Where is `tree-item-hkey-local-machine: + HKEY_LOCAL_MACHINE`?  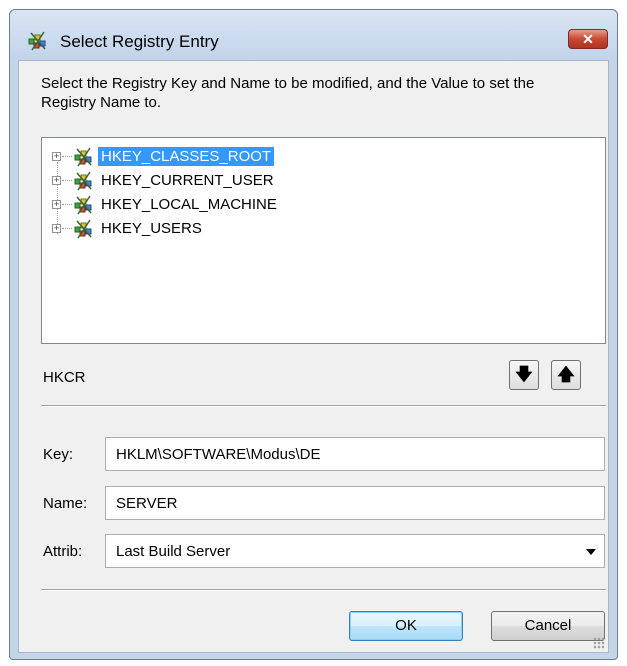 tree-item-hkey-local-machine: + HKEY_LOCAL_MACHINE is located at coordinates (178, 205).